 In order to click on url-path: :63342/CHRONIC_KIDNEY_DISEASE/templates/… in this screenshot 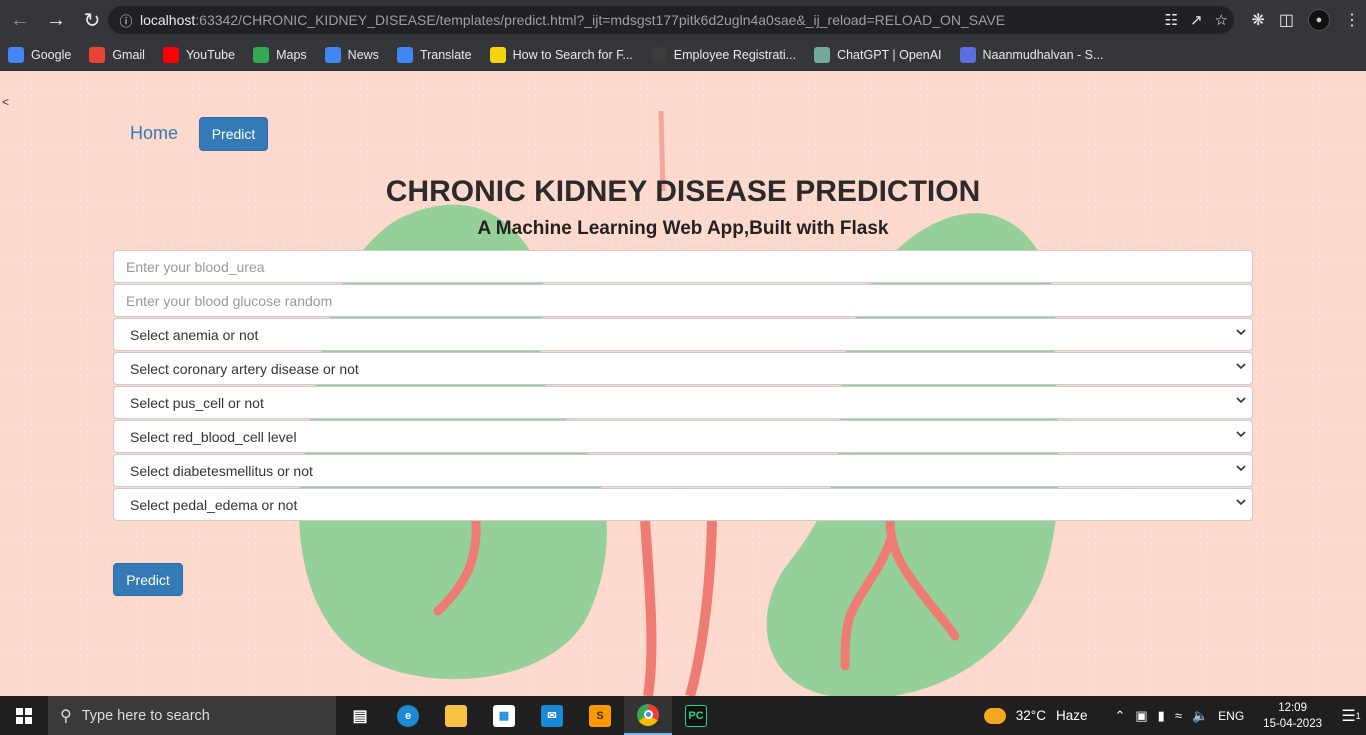, I will do `click(600, 20)`.